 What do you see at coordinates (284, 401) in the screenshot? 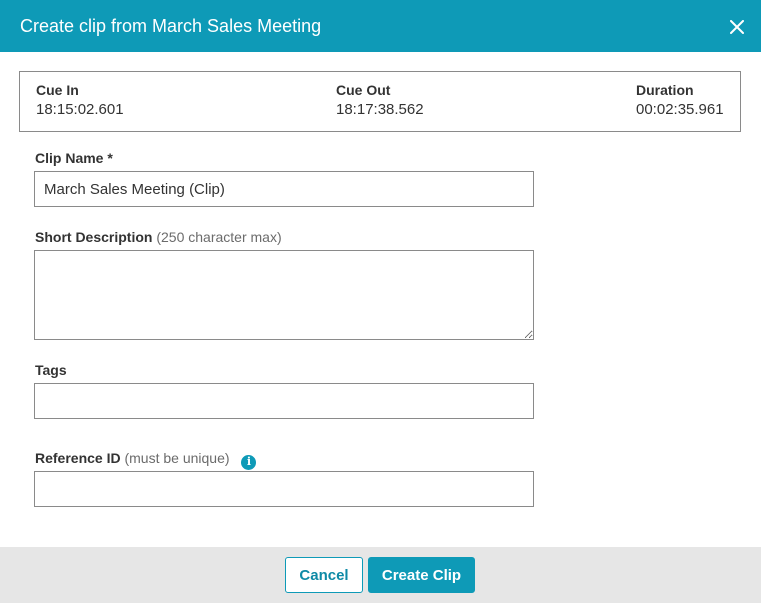
I see `tags-input` at bounding box center [284, 401].